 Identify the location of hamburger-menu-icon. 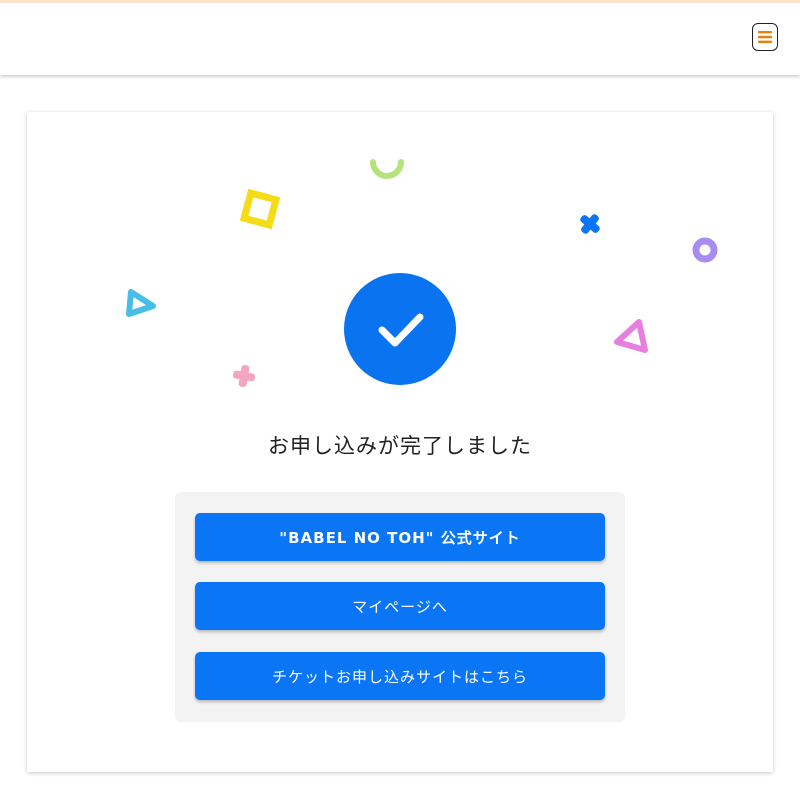
(765, 37).